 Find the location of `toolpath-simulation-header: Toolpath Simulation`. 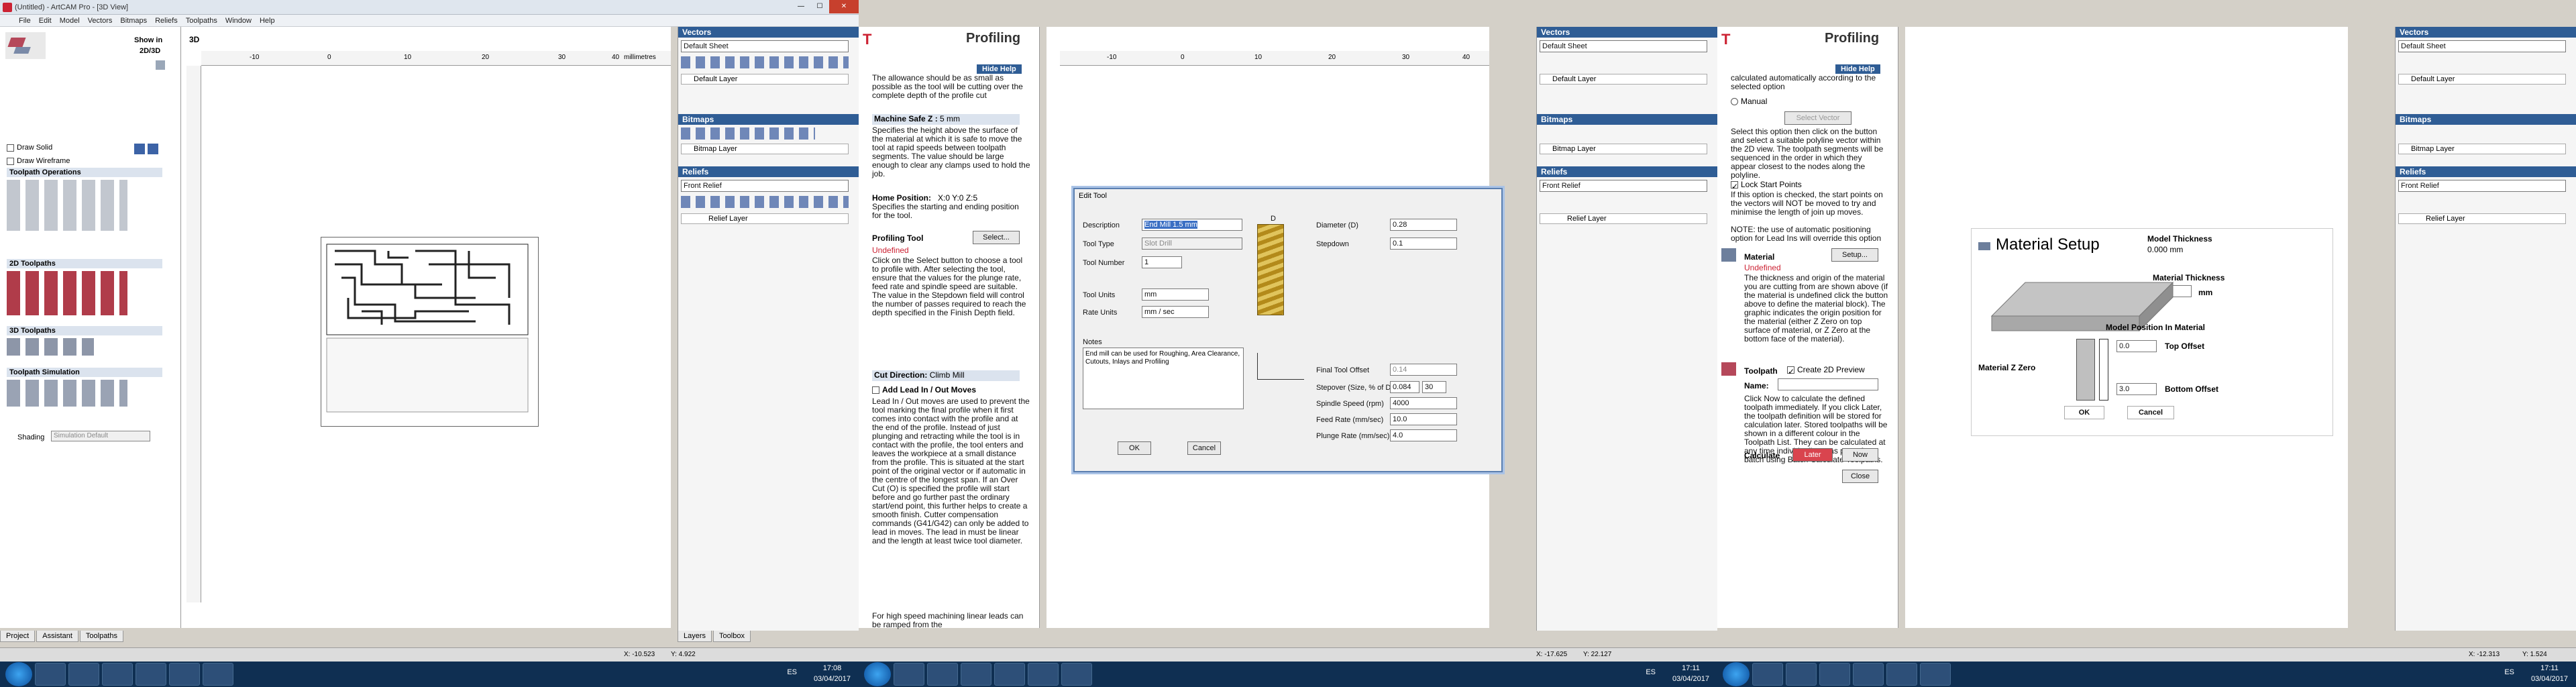

toolpath-simulation-header: Toolpath Simulation is located at coordinates (84, 373).